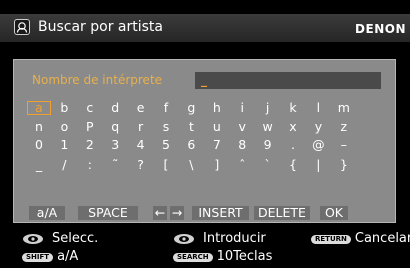 This screenshot has width=410, height=268. What do you see at coordinates (344, 165) in the screenshot?
I see `key-r3-c12: }` at bounding box center [344, 165].